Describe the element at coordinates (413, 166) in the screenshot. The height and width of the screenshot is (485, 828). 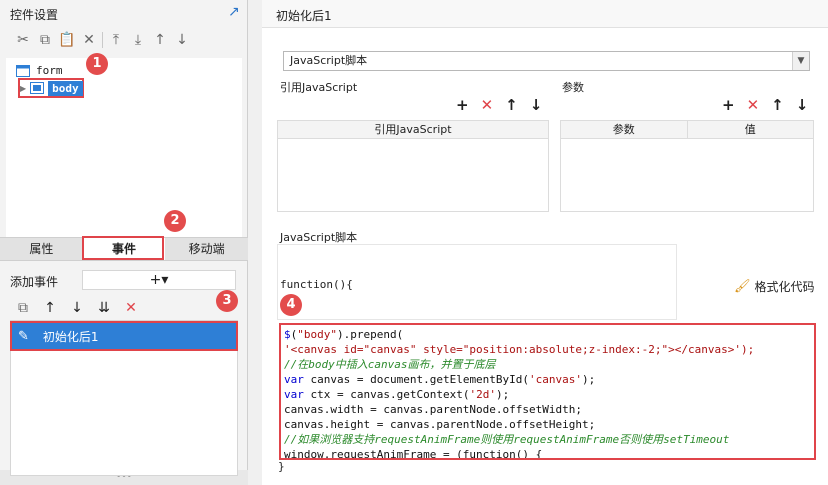
I see `ref-js-table: 引用JavaScript` at that location.